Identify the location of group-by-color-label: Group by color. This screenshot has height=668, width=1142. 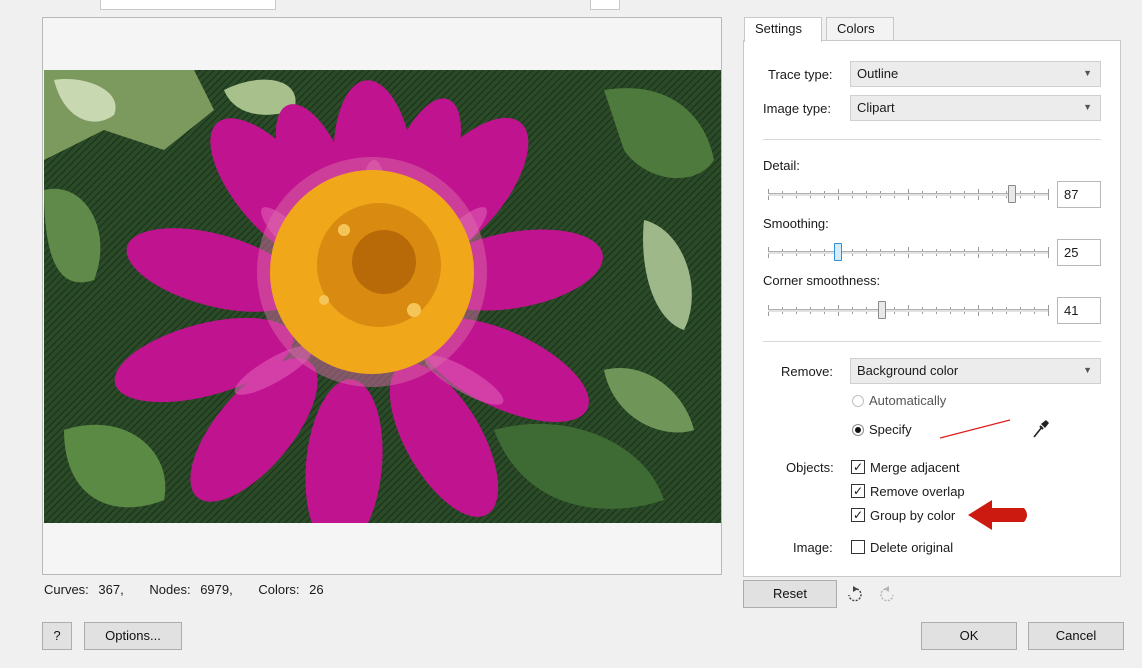
(913, 515).